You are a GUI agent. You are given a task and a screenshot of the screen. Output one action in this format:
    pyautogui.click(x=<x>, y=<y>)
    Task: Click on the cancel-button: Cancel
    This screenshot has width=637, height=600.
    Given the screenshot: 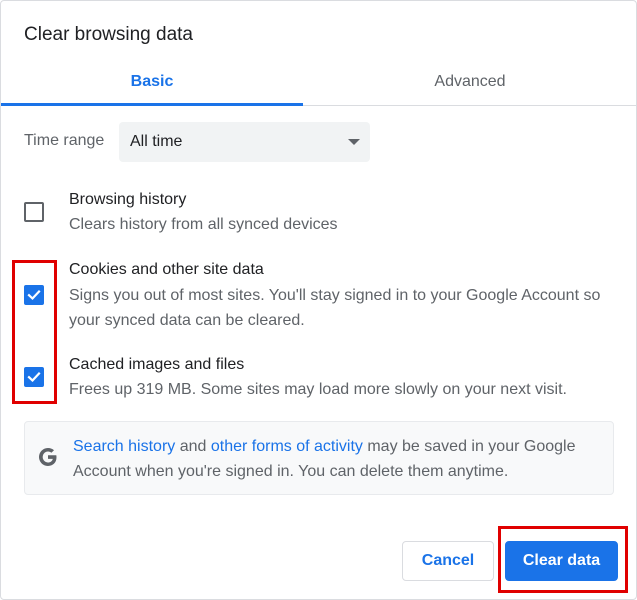 What is the action you would take?
    pyautogui.click(x=448, y=561)
    